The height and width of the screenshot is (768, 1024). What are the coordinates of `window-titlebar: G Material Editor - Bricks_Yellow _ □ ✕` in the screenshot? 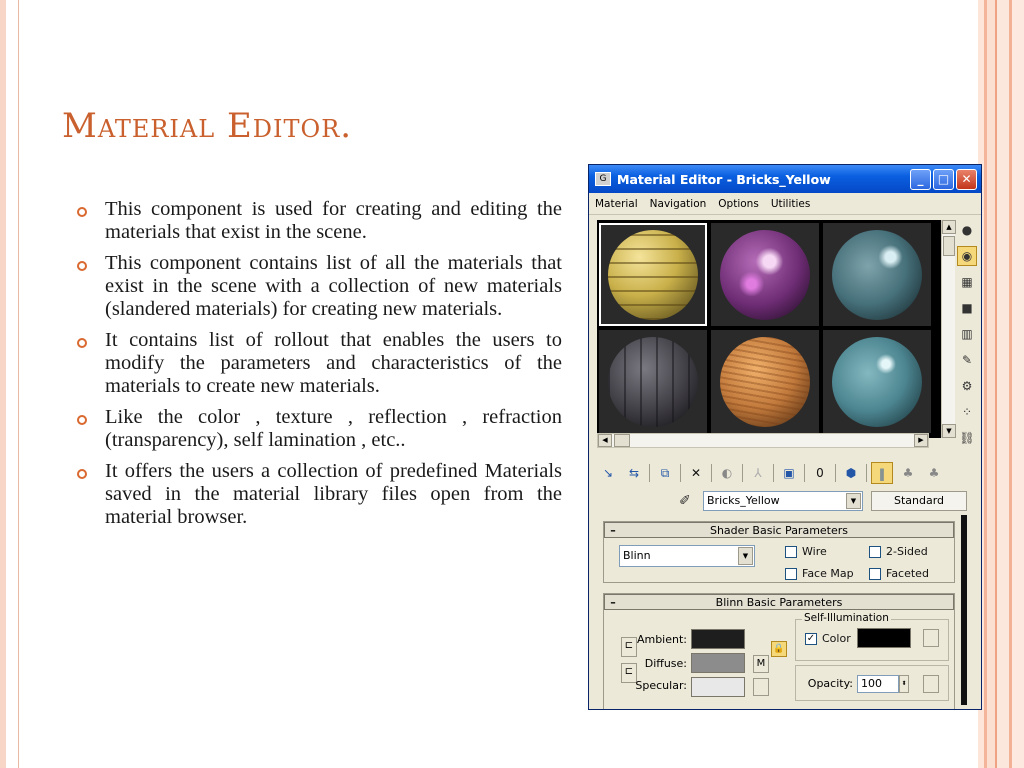 It's located at (785, 179).